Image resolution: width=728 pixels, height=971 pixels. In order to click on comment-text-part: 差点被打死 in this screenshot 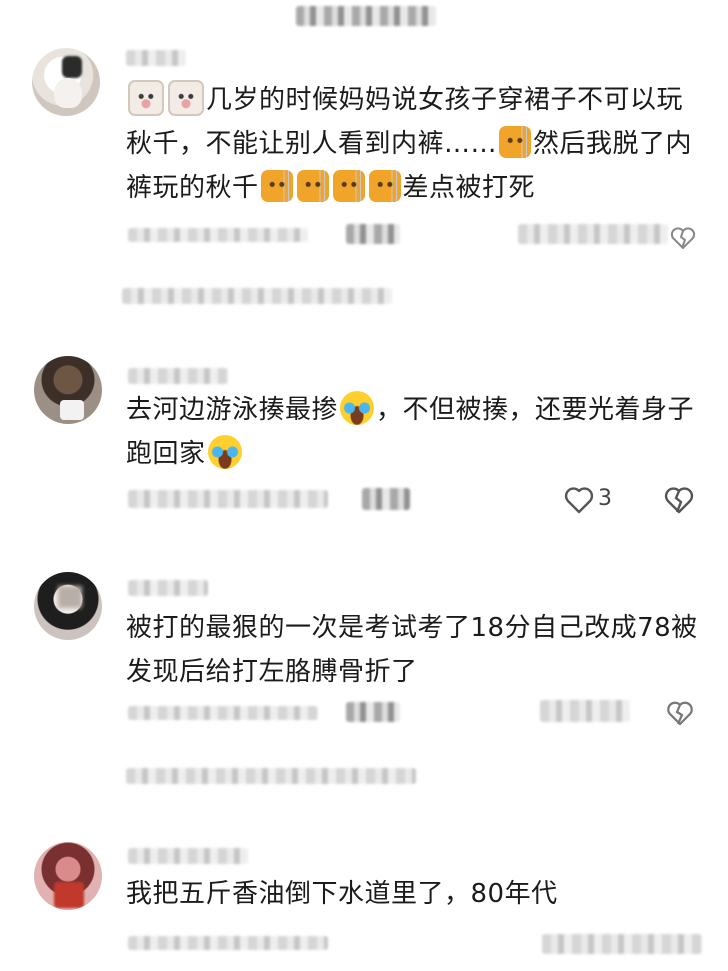, I will do `click(469, 188)`.